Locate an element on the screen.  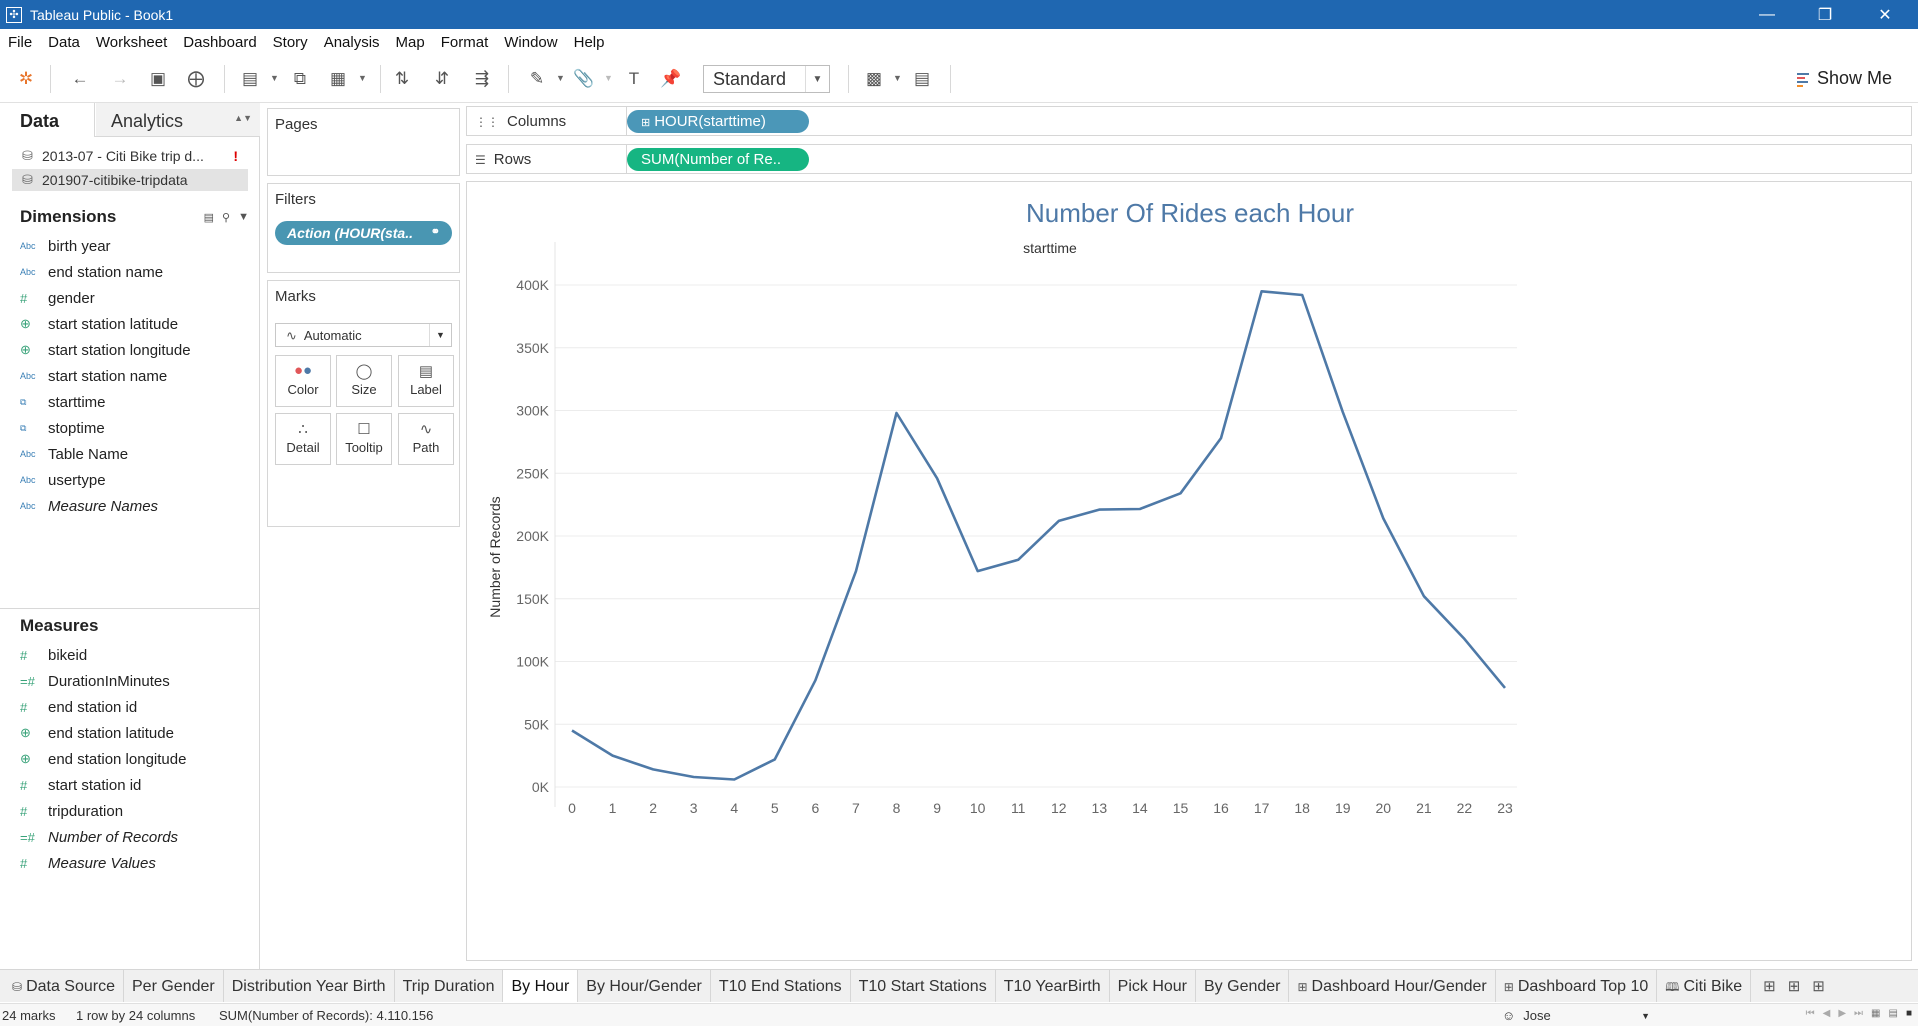
tableau-logo-icon: ✲ is located at coordinates (26, 79).